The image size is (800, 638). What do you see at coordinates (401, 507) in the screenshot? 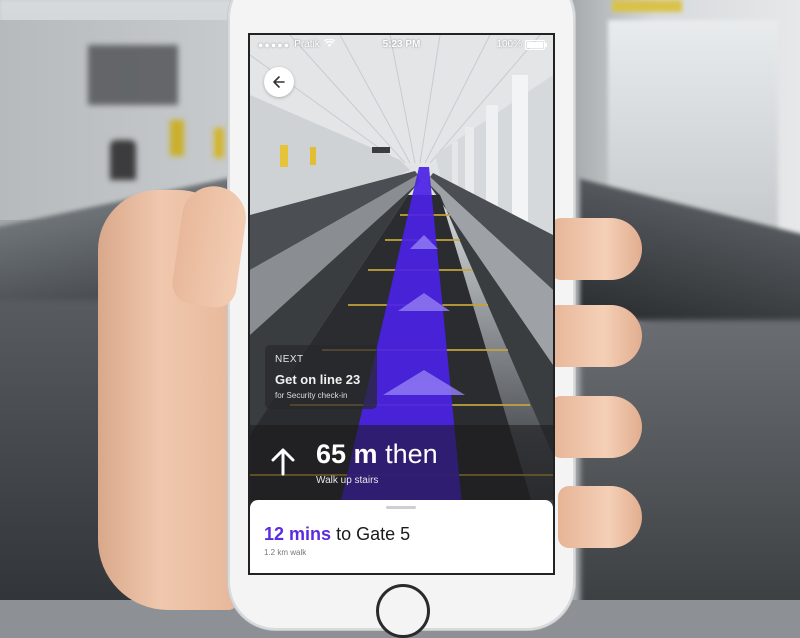
I see `sheet-drag-handle` at bounding box center [401, 507].